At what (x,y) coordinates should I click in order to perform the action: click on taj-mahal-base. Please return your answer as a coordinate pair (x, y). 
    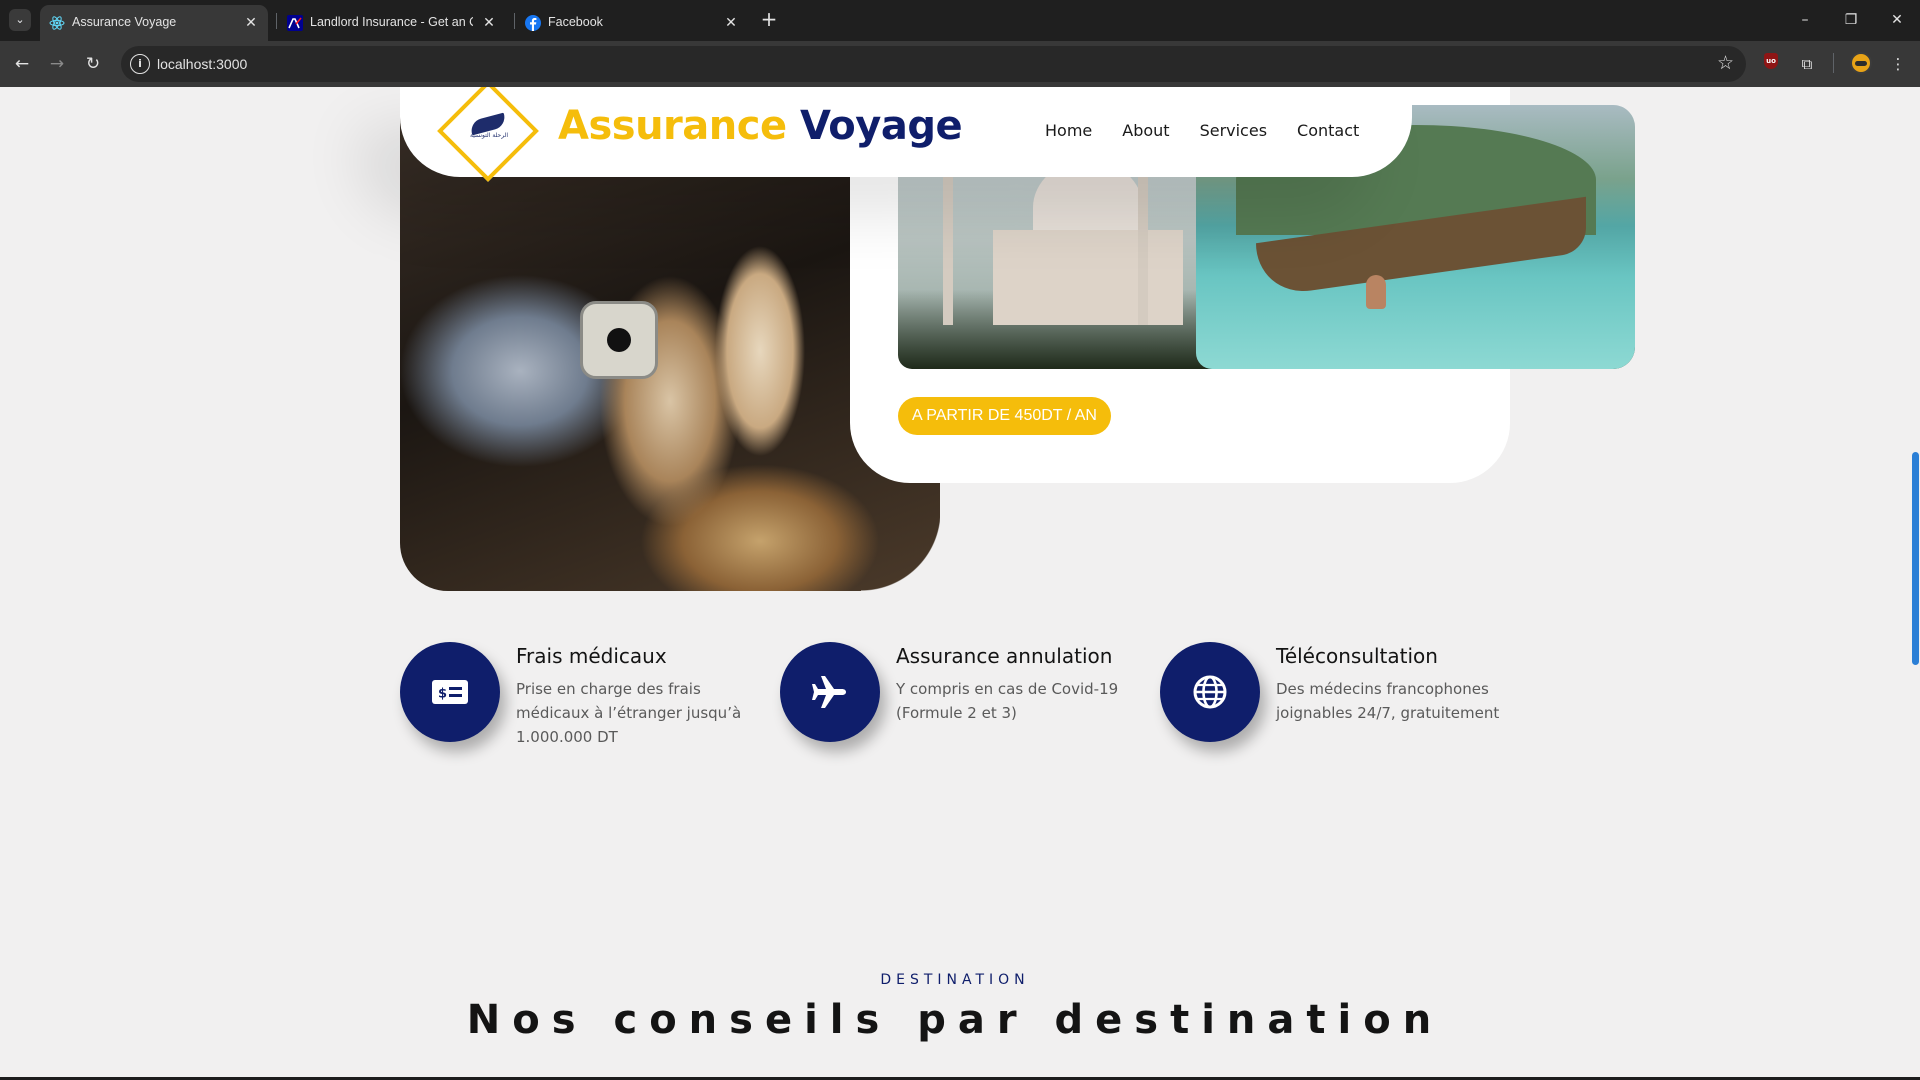
    Looking at the image, I should click on (1088, 277).